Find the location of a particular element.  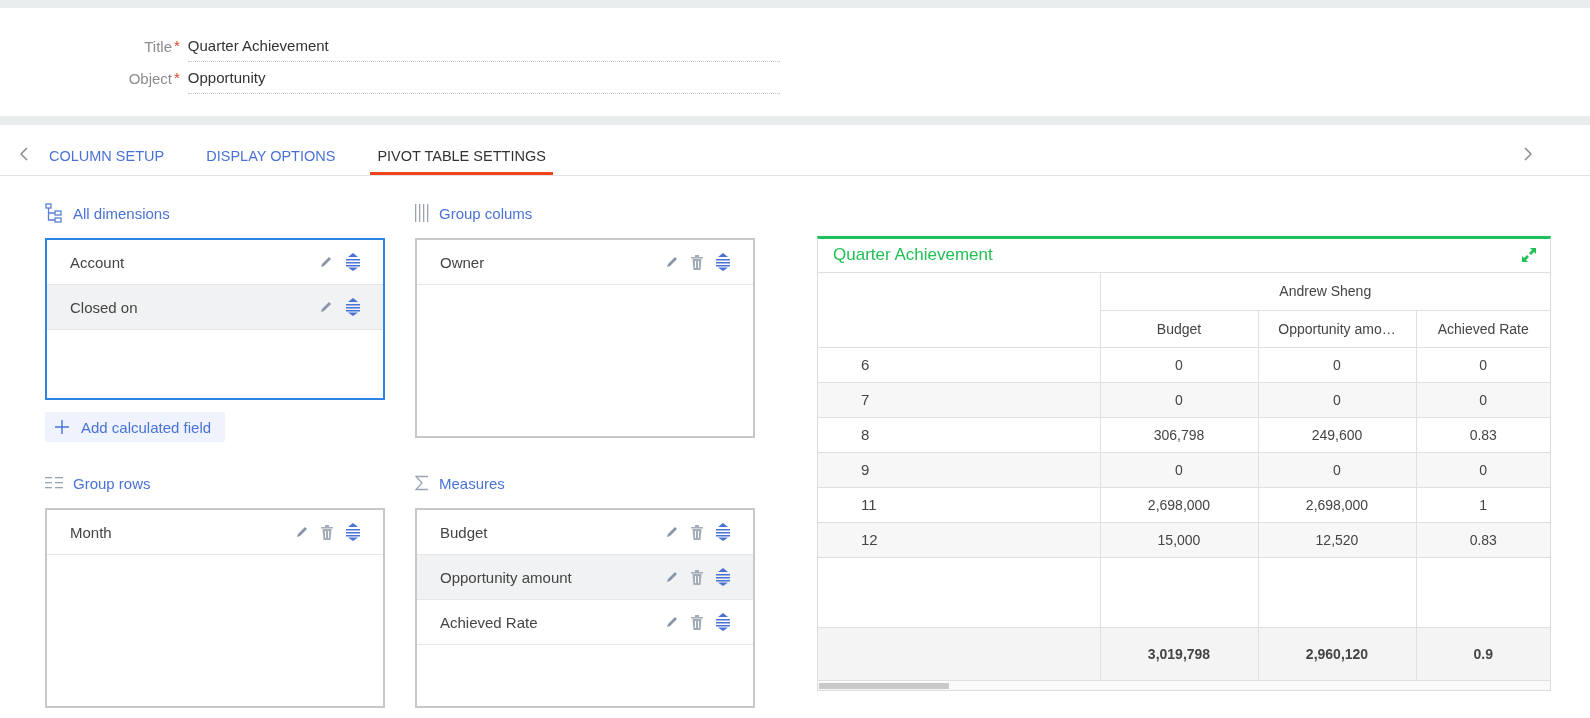

sigma-icon is located at coordinates (422, 483).